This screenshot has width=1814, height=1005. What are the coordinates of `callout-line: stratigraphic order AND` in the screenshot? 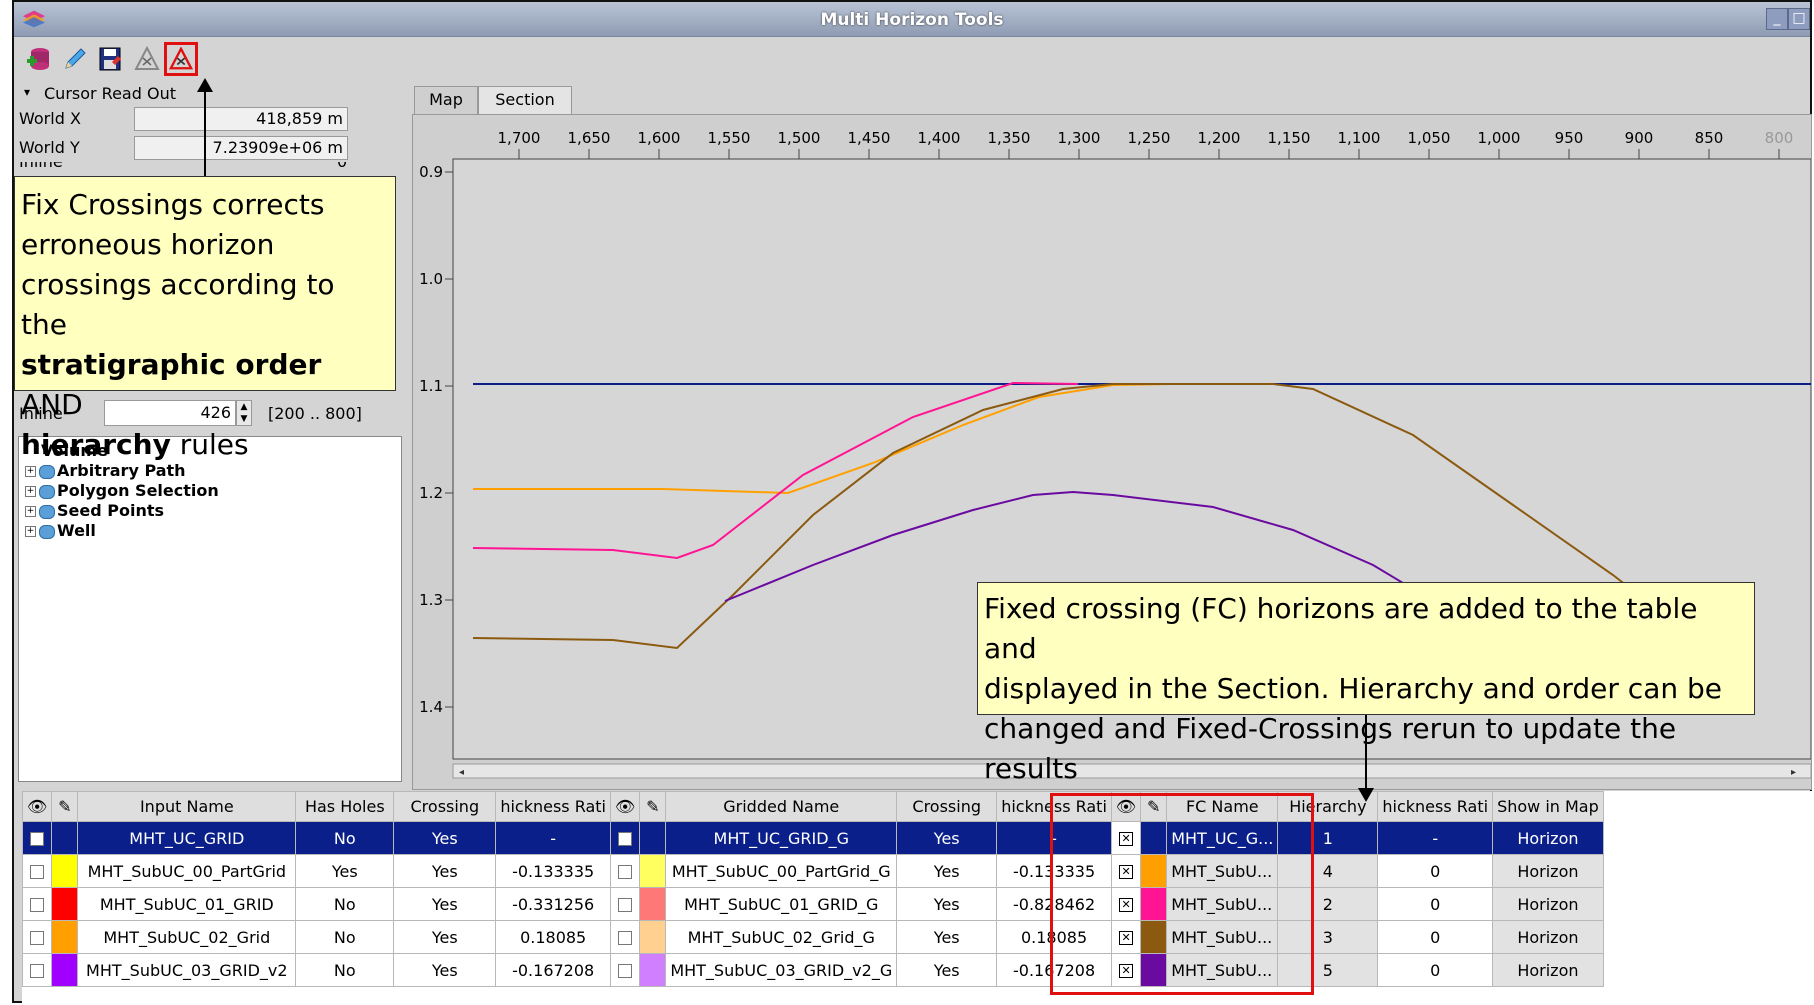 It's located at (171, 384).